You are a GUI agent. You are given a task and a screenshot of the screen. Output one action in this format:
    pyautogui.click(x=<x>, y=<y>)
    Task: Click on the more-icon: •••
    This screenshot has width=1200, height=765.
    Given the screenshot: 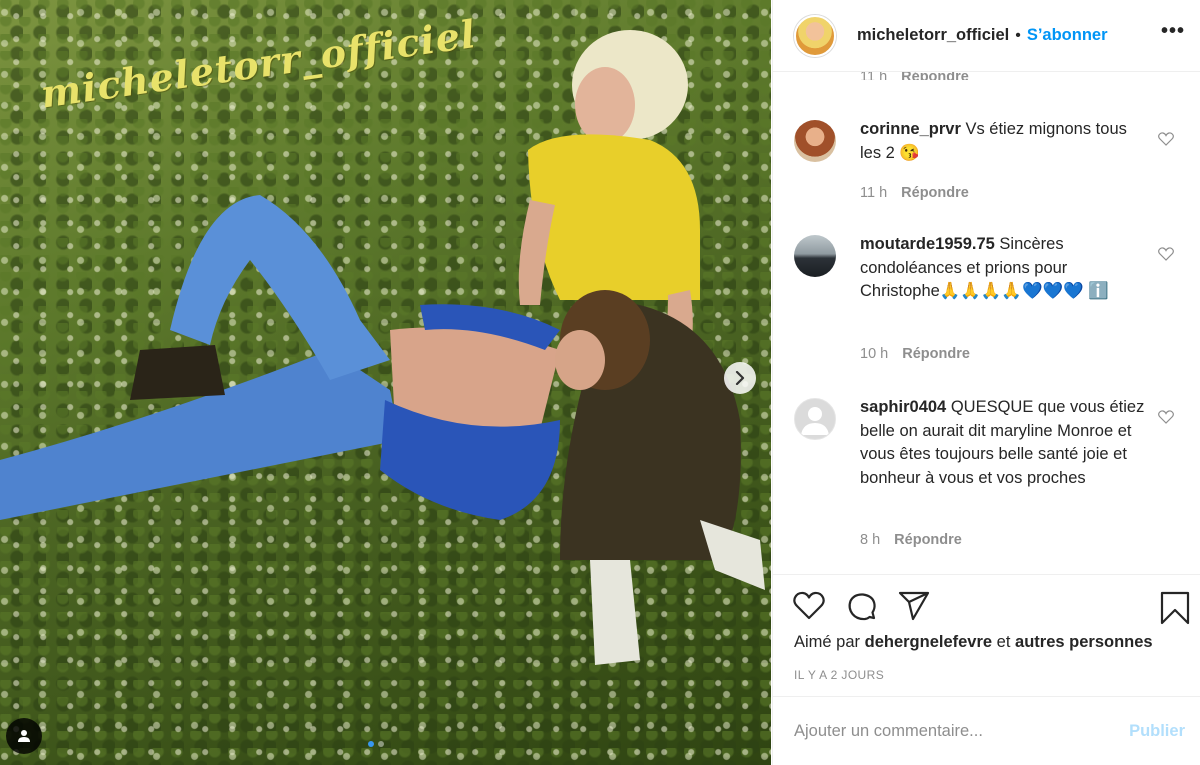 What is the action you would take?
    pyautogui.click(x=1172, y=31)
    